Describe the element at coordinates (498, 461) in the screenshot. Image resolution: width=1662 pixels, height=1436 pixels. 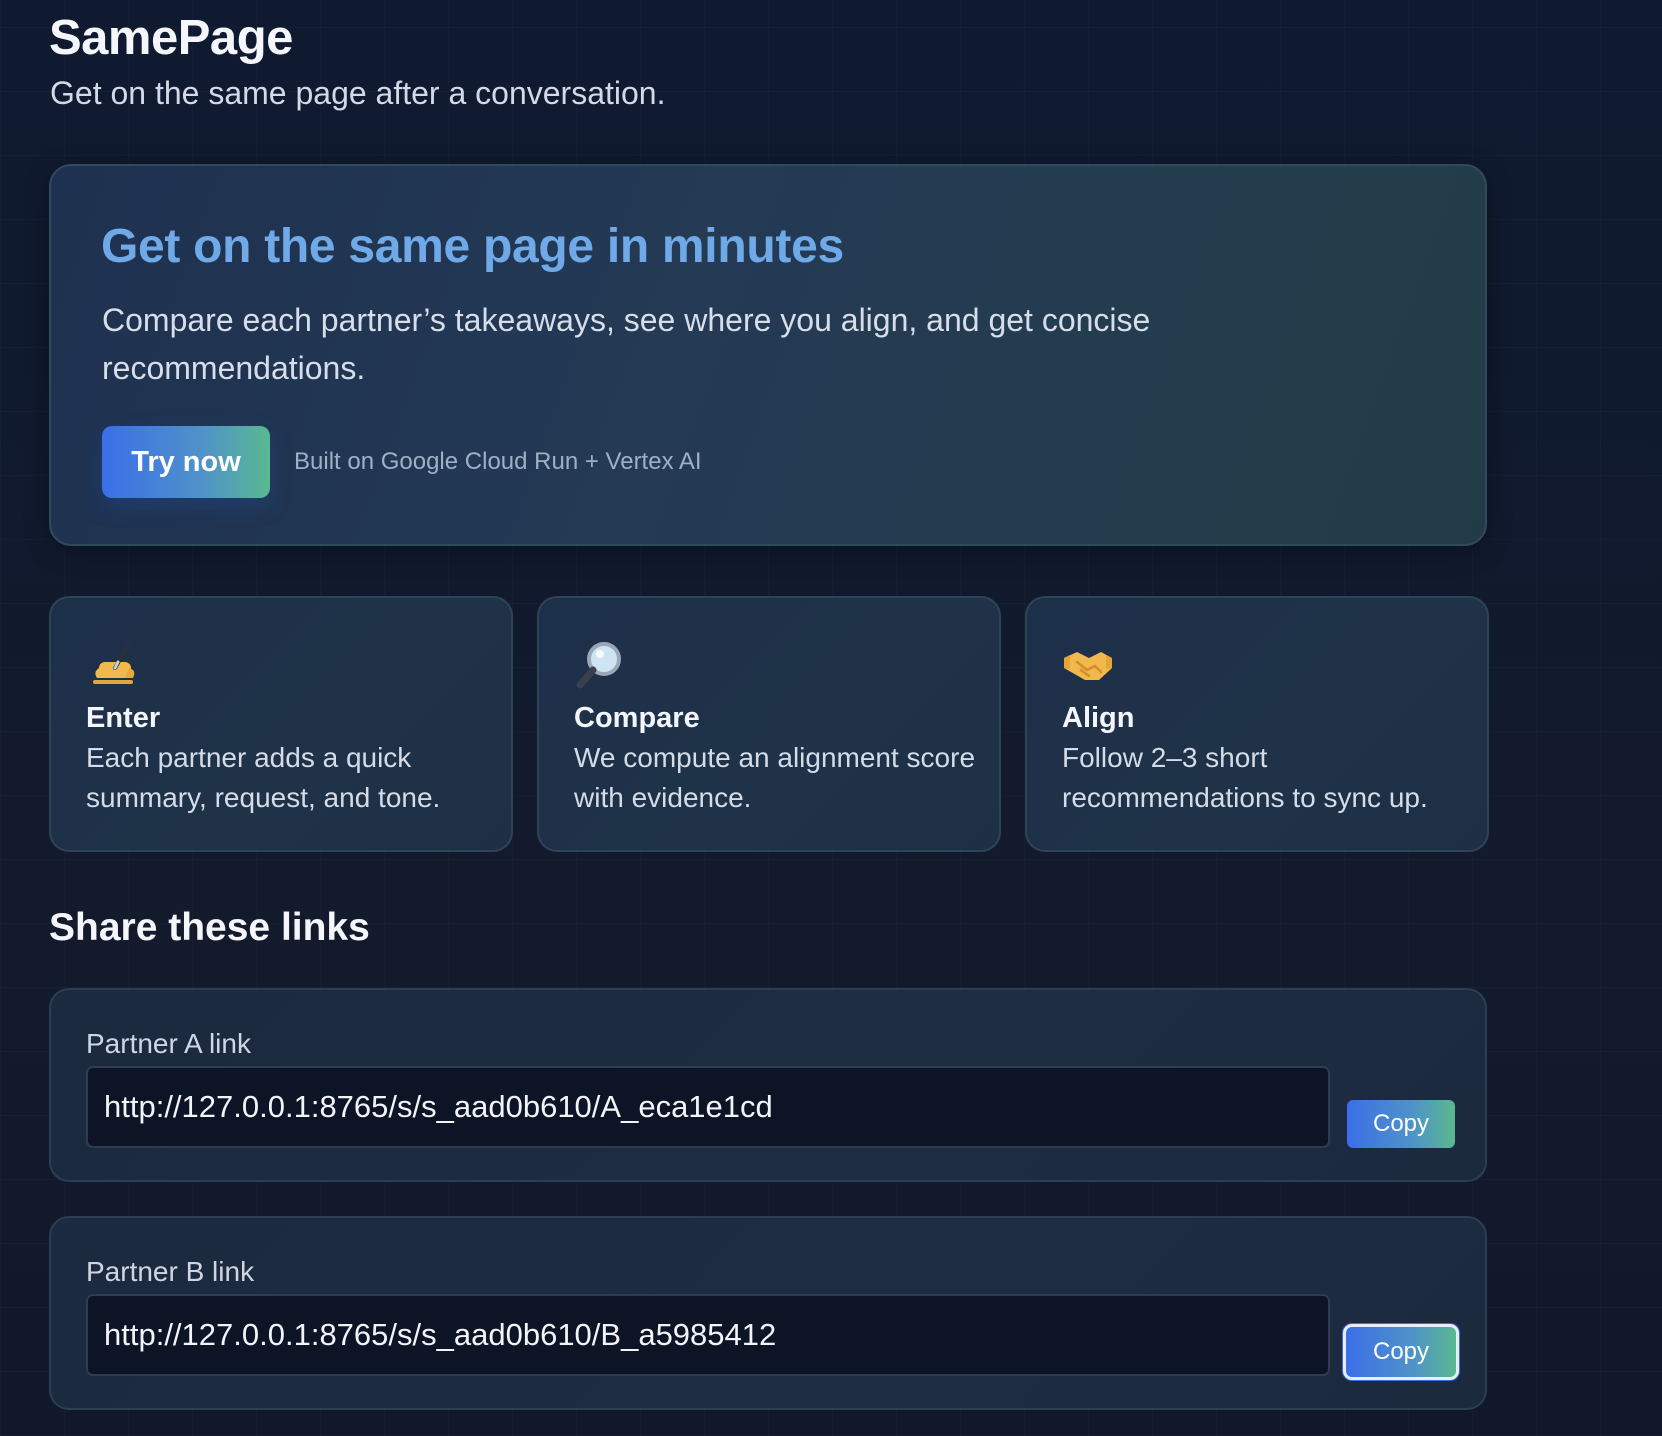
I see `built-on-note: Built on Google Cloud Run + Vertex AI` at that location.